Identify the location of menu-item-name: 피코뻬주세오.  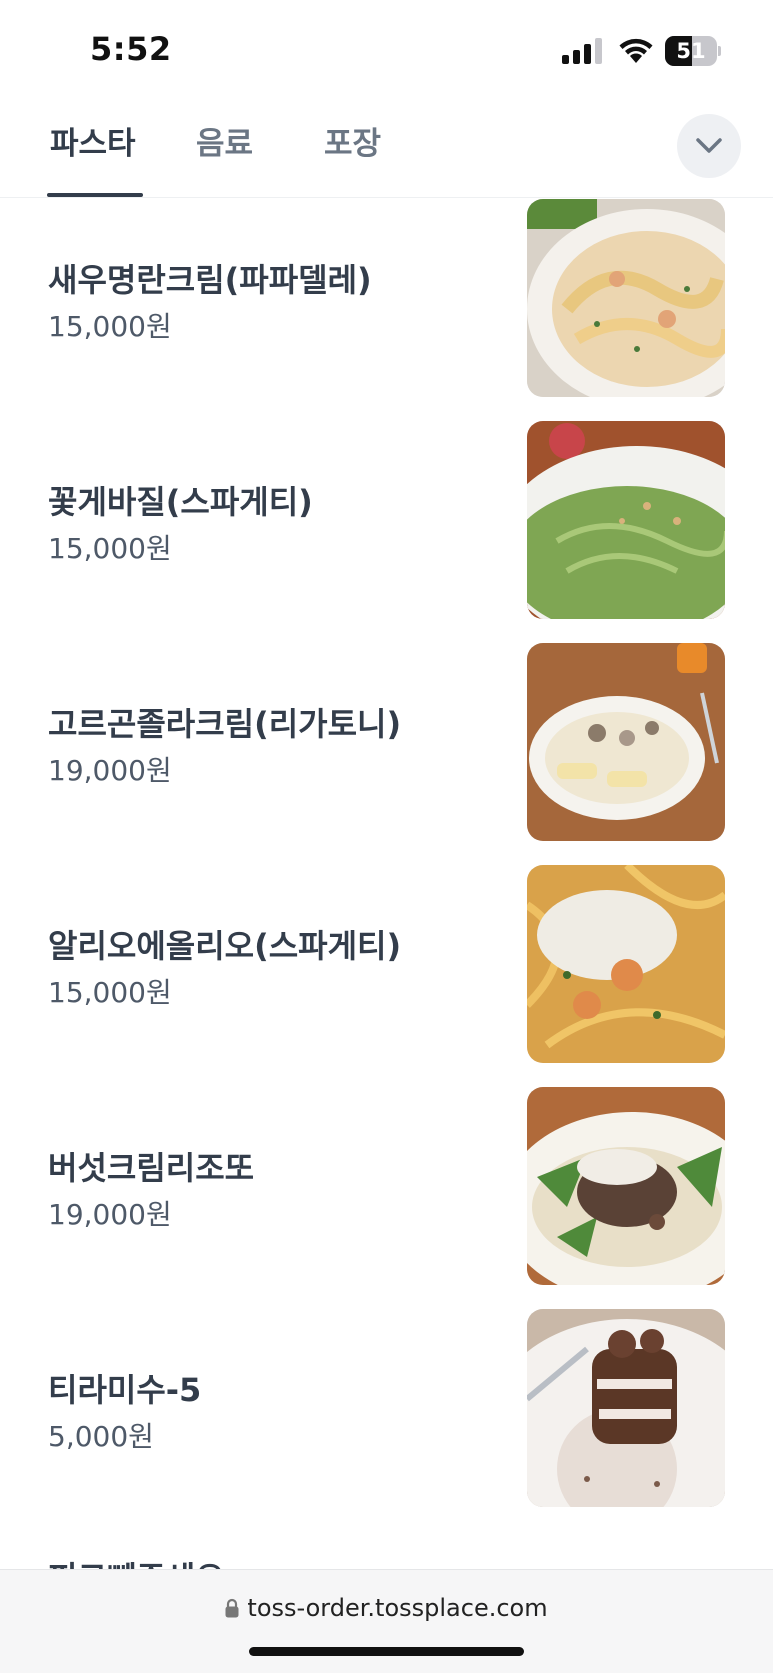
(136, 1561).